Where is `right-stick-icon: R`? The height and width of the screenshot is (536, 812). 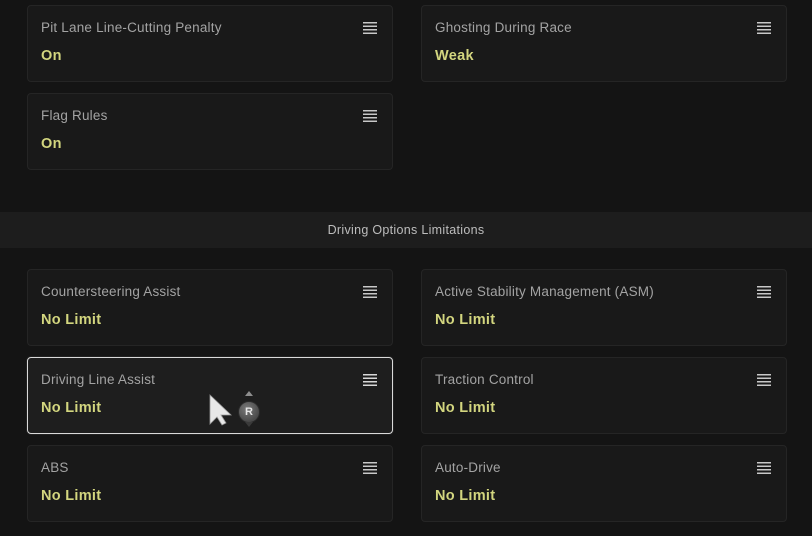
right-stick-icon: R is located at coordinates (249, 412).